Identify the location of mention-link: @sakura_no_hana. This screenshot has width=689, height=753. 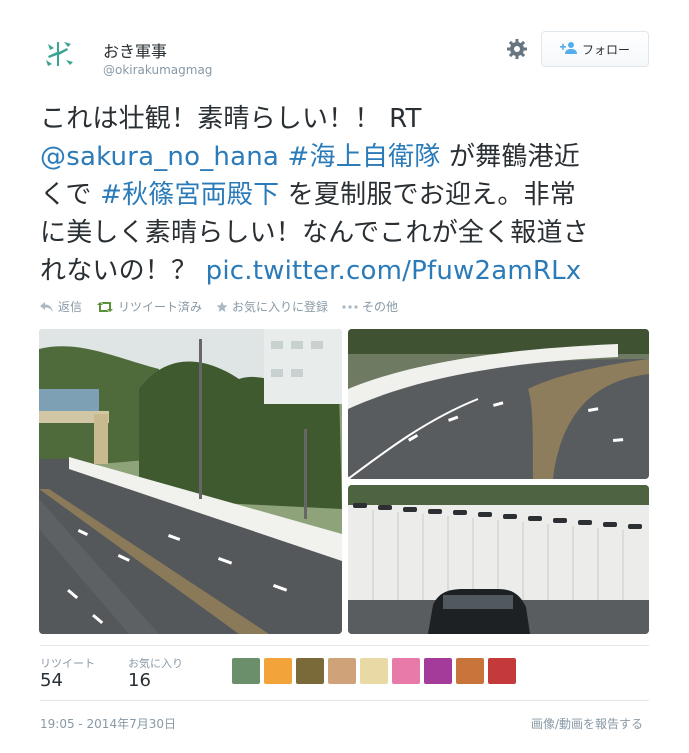
(159, 157).